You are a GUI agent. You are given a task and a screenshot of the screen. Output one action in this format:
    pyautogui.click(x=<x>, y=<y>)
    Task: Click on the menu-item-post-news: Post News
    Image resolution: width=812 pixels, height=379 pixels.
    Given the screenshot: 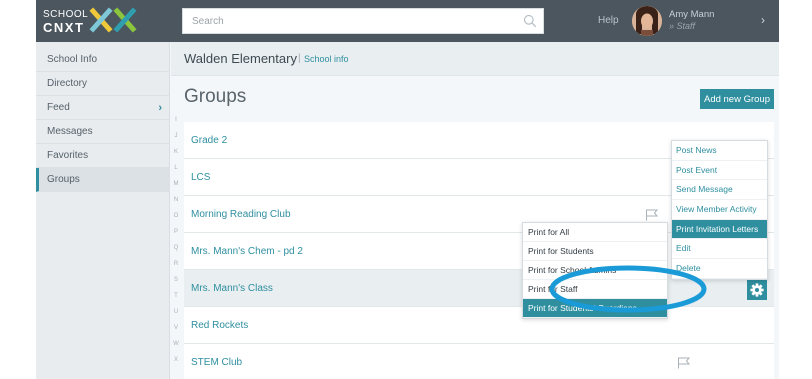 What is the action you would take?
    pyautogui.click(x=719, y=151)
    